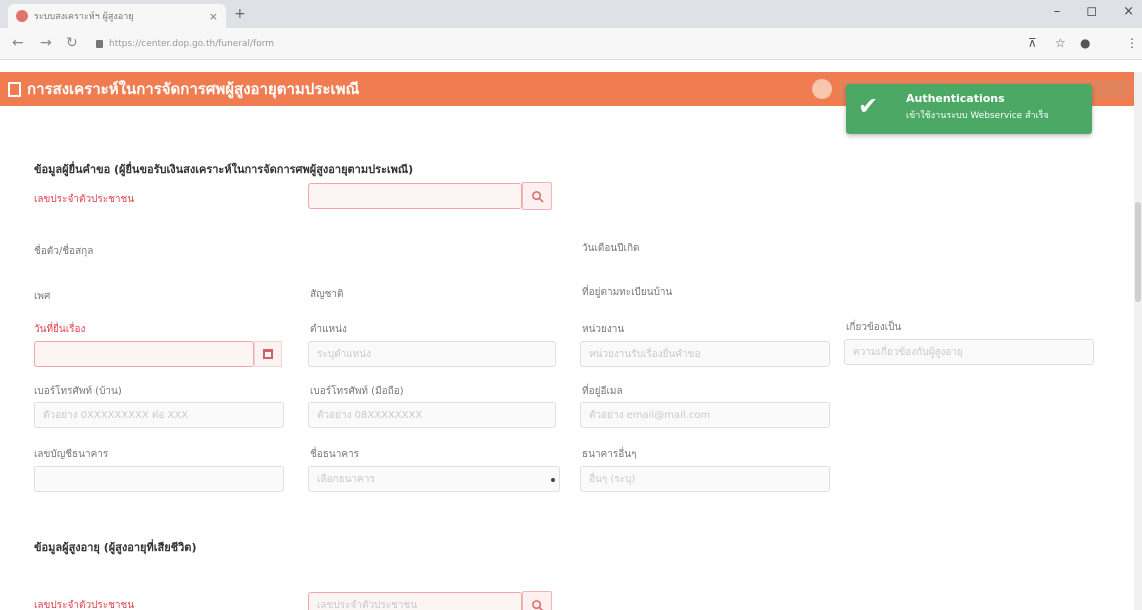 This screenshot has width=1142, height=610. I want to click on deceased-citizen-id-input: เลขประจำตัวประชาชน, so click(415, 601).